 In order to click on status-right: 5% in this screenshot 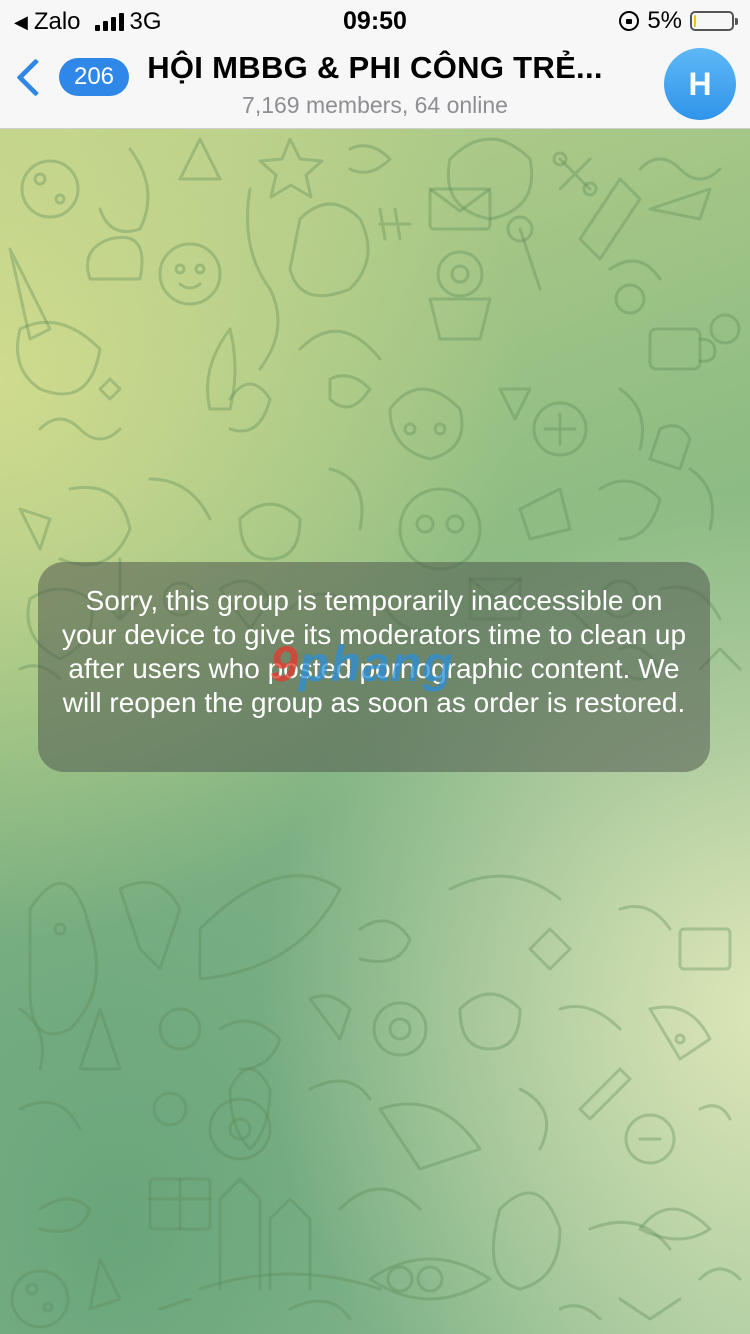, I will do `click(678, 21)`.